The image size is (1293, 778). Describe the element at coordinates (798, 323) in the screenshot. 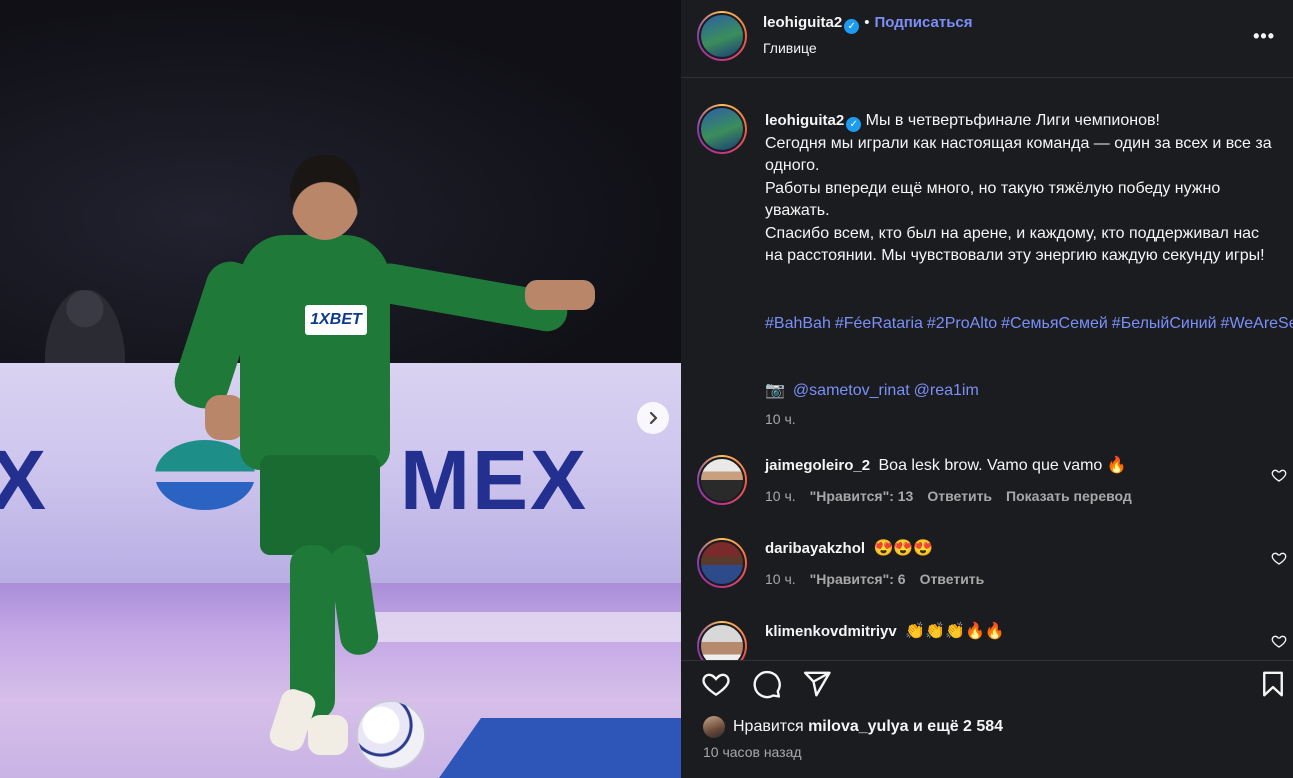

I see `hashtag-link: #BahBah` at that location.